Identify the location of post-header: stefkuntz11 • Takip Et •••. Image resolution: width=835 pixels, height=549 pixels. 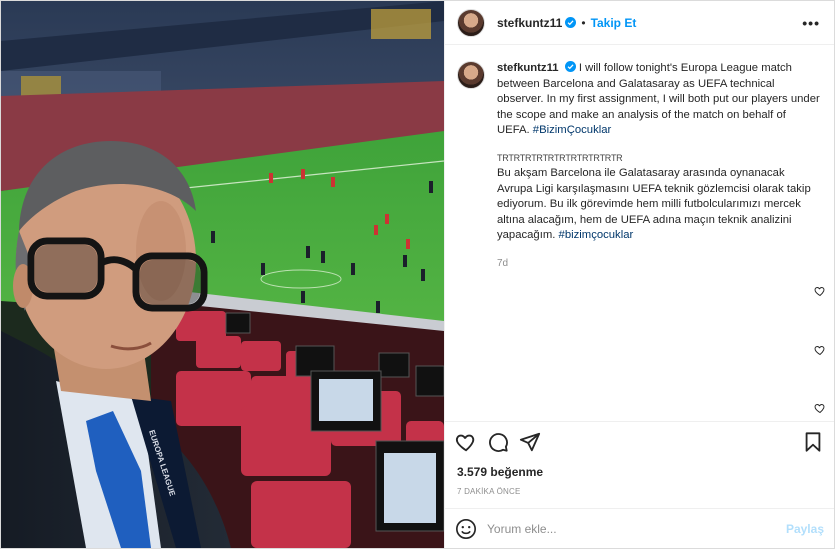
(639, 23).